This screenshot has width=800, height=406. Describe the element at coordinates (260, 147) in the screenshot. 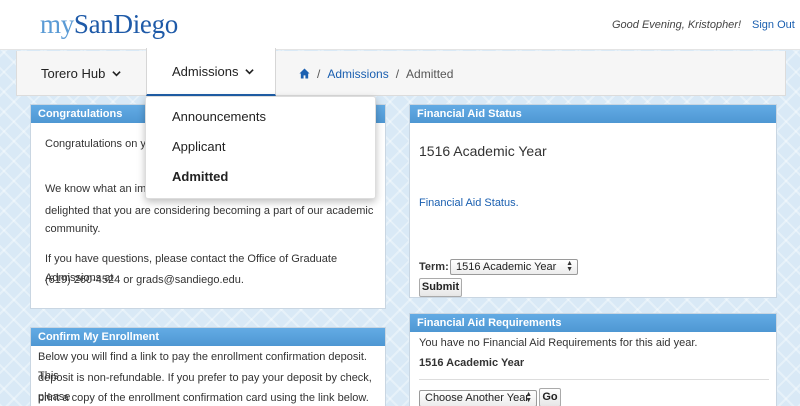

I see `admissions-dropdown-menu: Announcements Applicant Admitted` at that location.